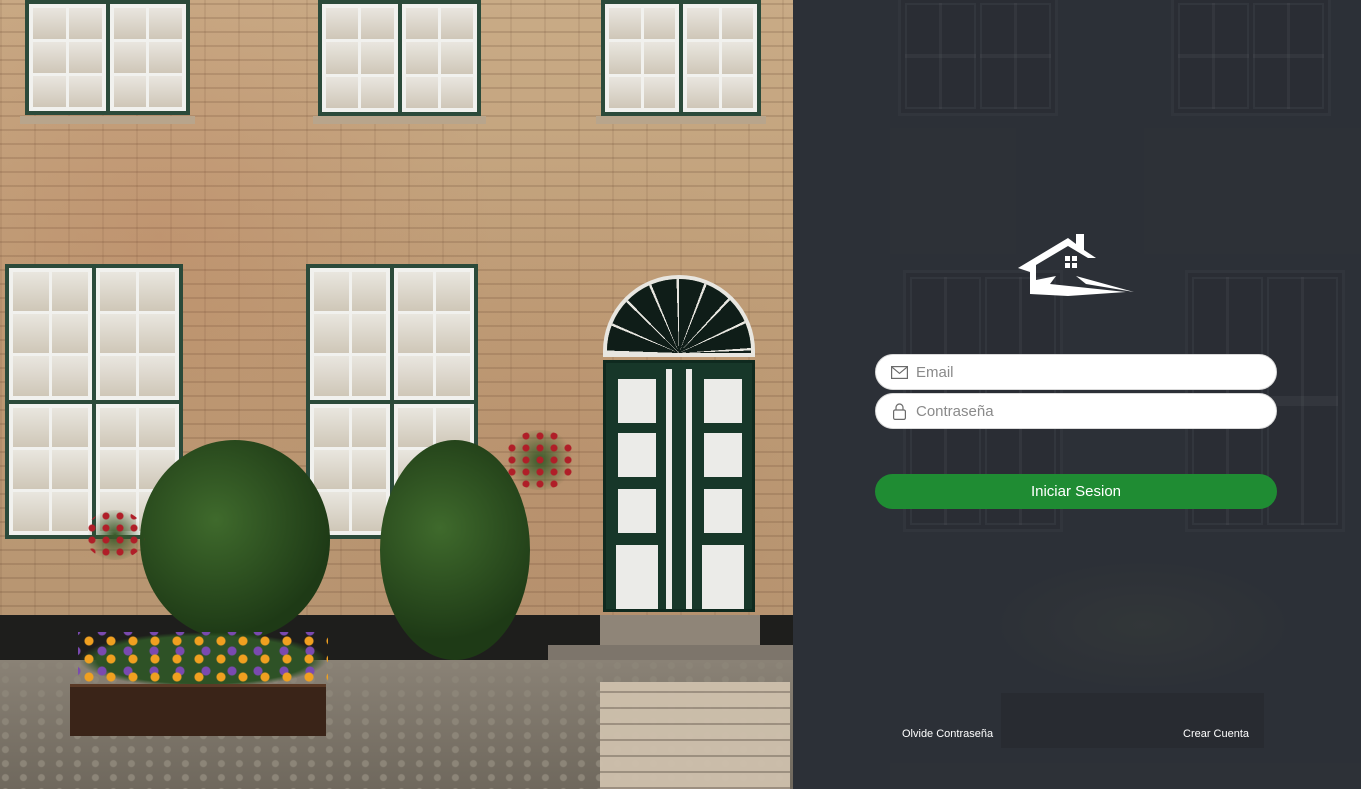 The image size is (1361, 789). What do you see at coordinates (681, 58) in the screenshot?
I see `top-window-right` at bounding box center [681, 58].